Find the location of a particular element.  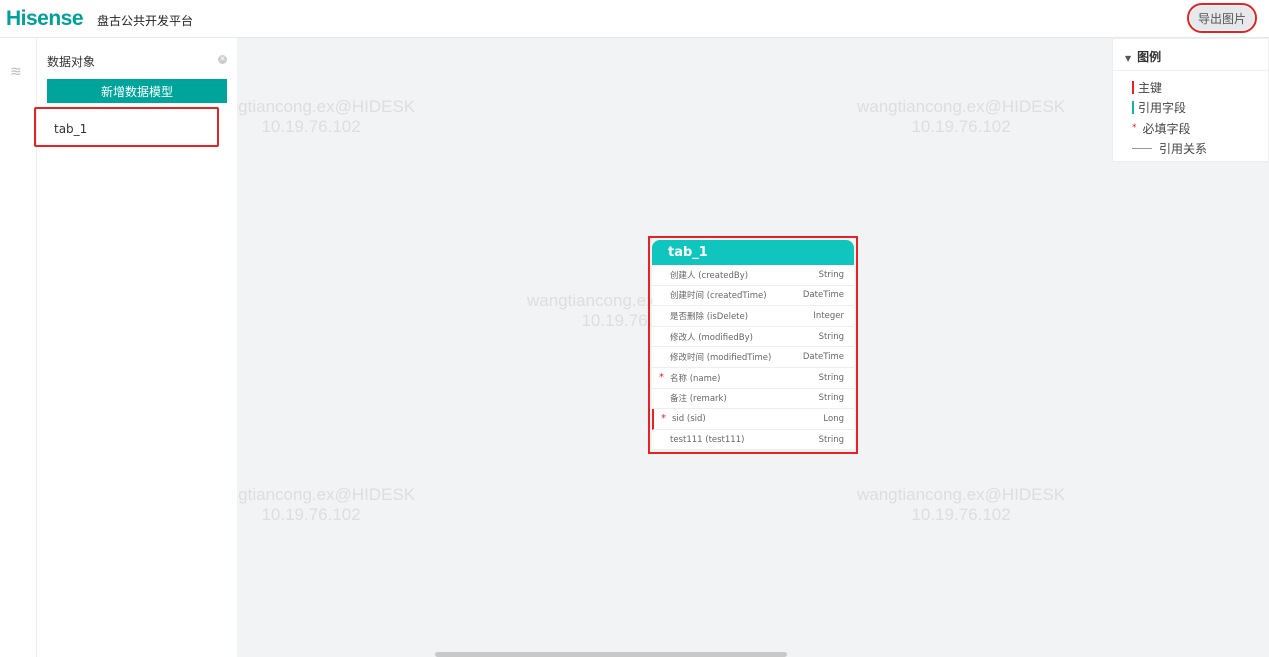

caret-down-icon: ▼ is located at coordinates (1128, 58).